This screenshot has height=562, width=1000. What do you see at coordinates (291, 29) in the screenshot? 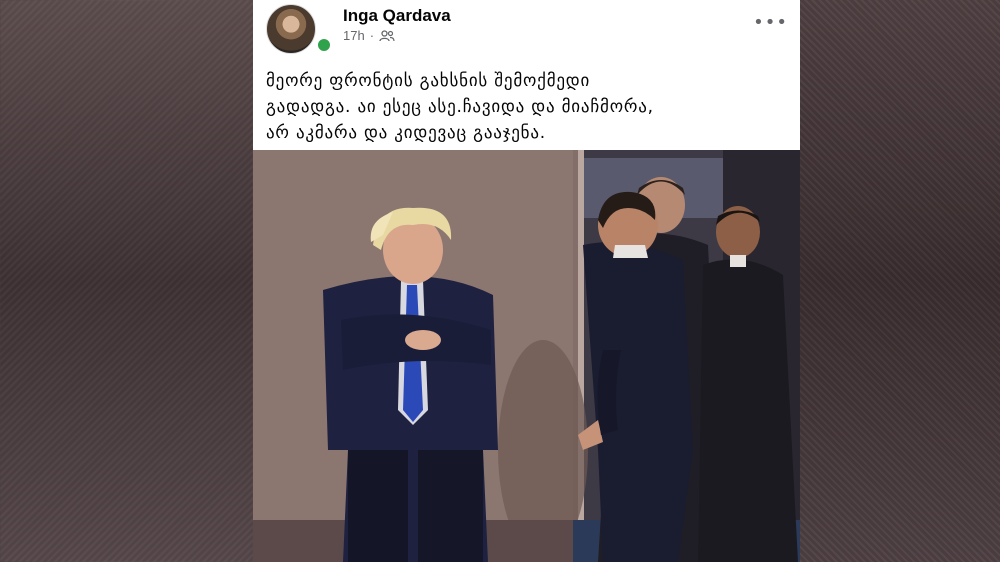
I see `avatar` at bounding box center [291, 29].